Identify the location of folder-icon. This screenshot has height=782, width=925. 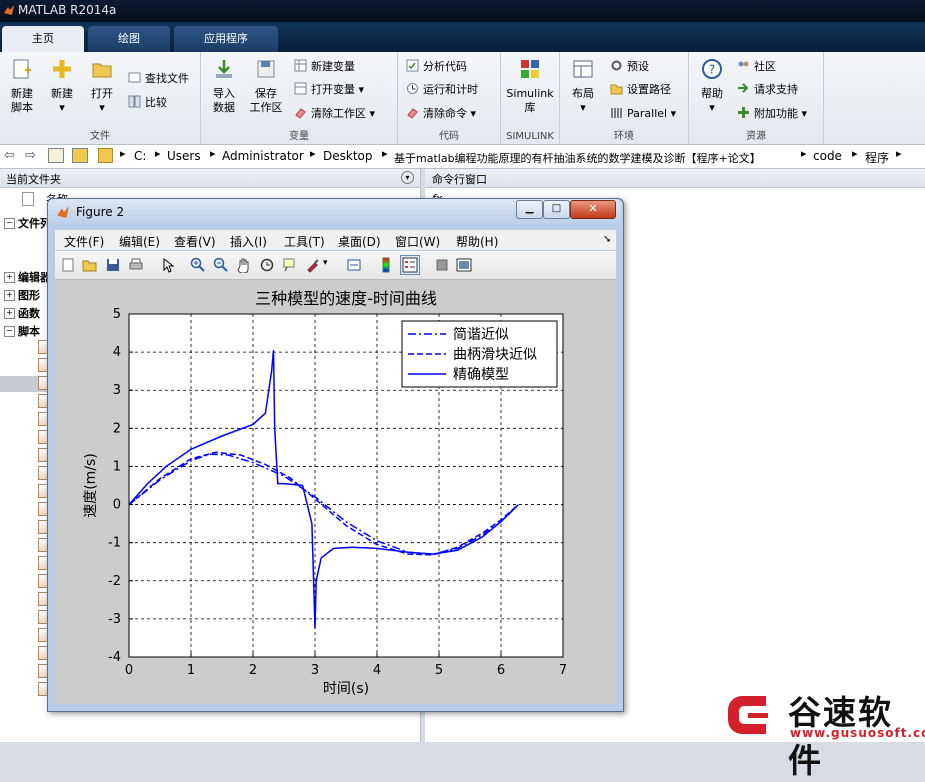
(616, 89).